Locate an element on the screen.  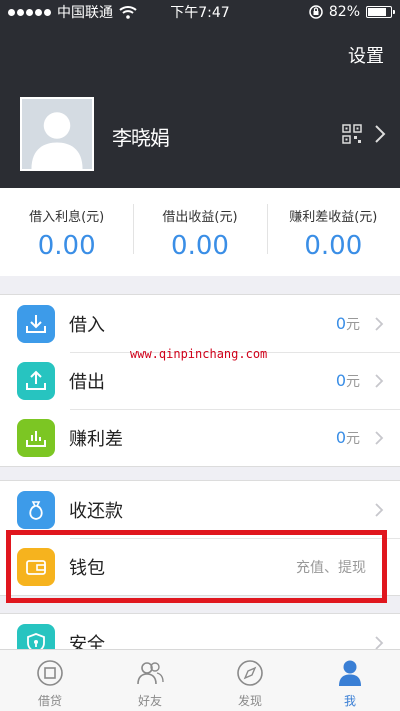
menu-item-security: 安全 is located at coordinates (200, 633).